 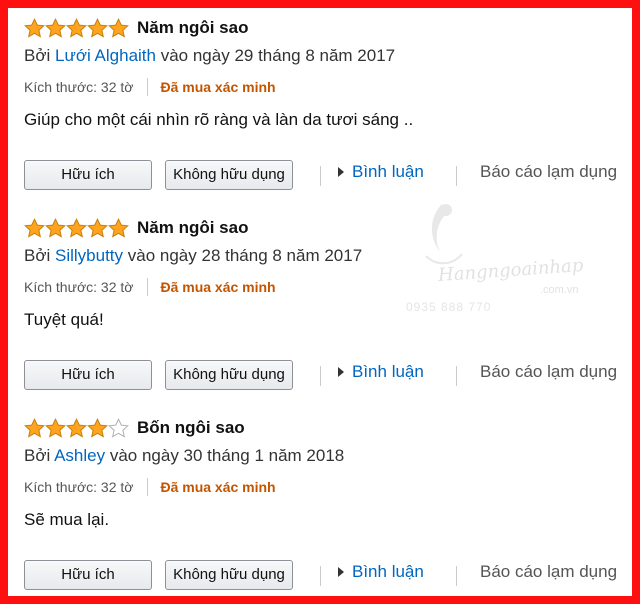 I want to click on review-date: vào ngày 29 tháng 8 năm 2017, so click(x=278, y=55).